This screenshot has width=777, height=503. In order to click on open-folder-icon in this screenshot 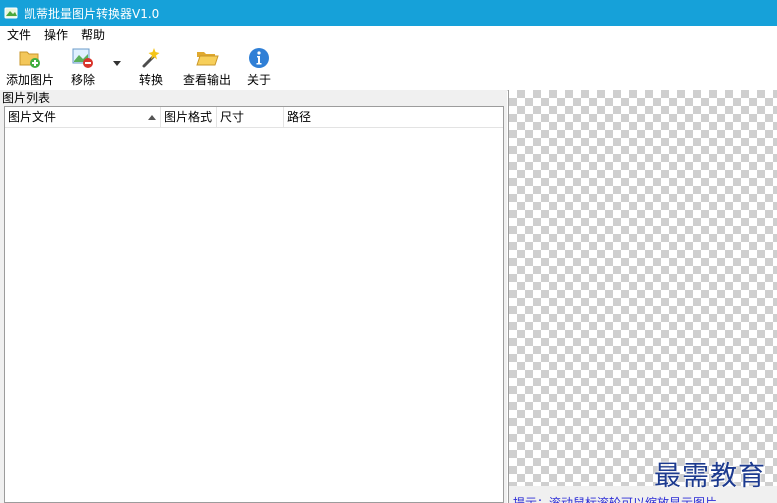, I will do `click(207, 59)`.